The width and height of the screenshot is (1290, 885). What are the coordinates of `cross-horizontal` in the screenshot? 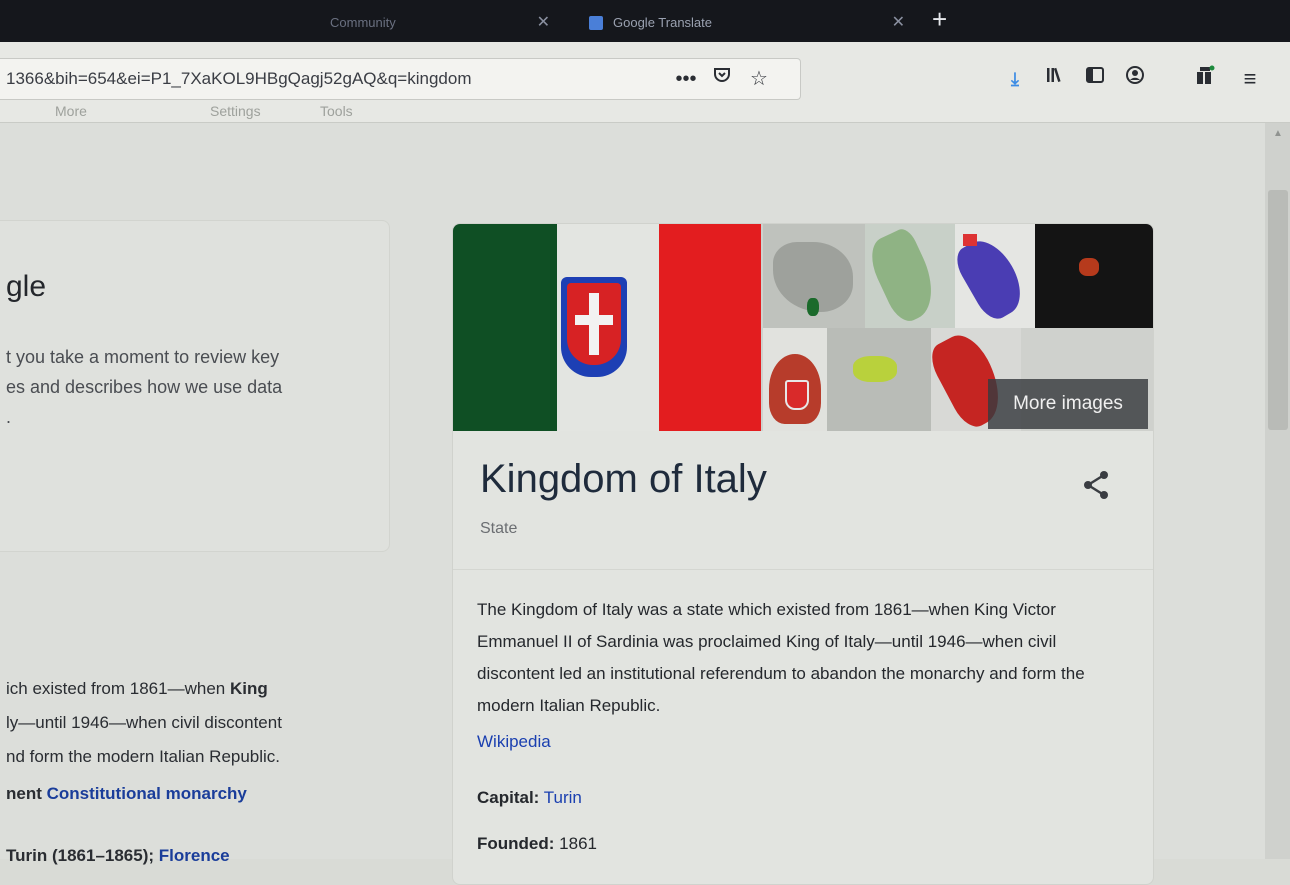 It's located at (594, 320).